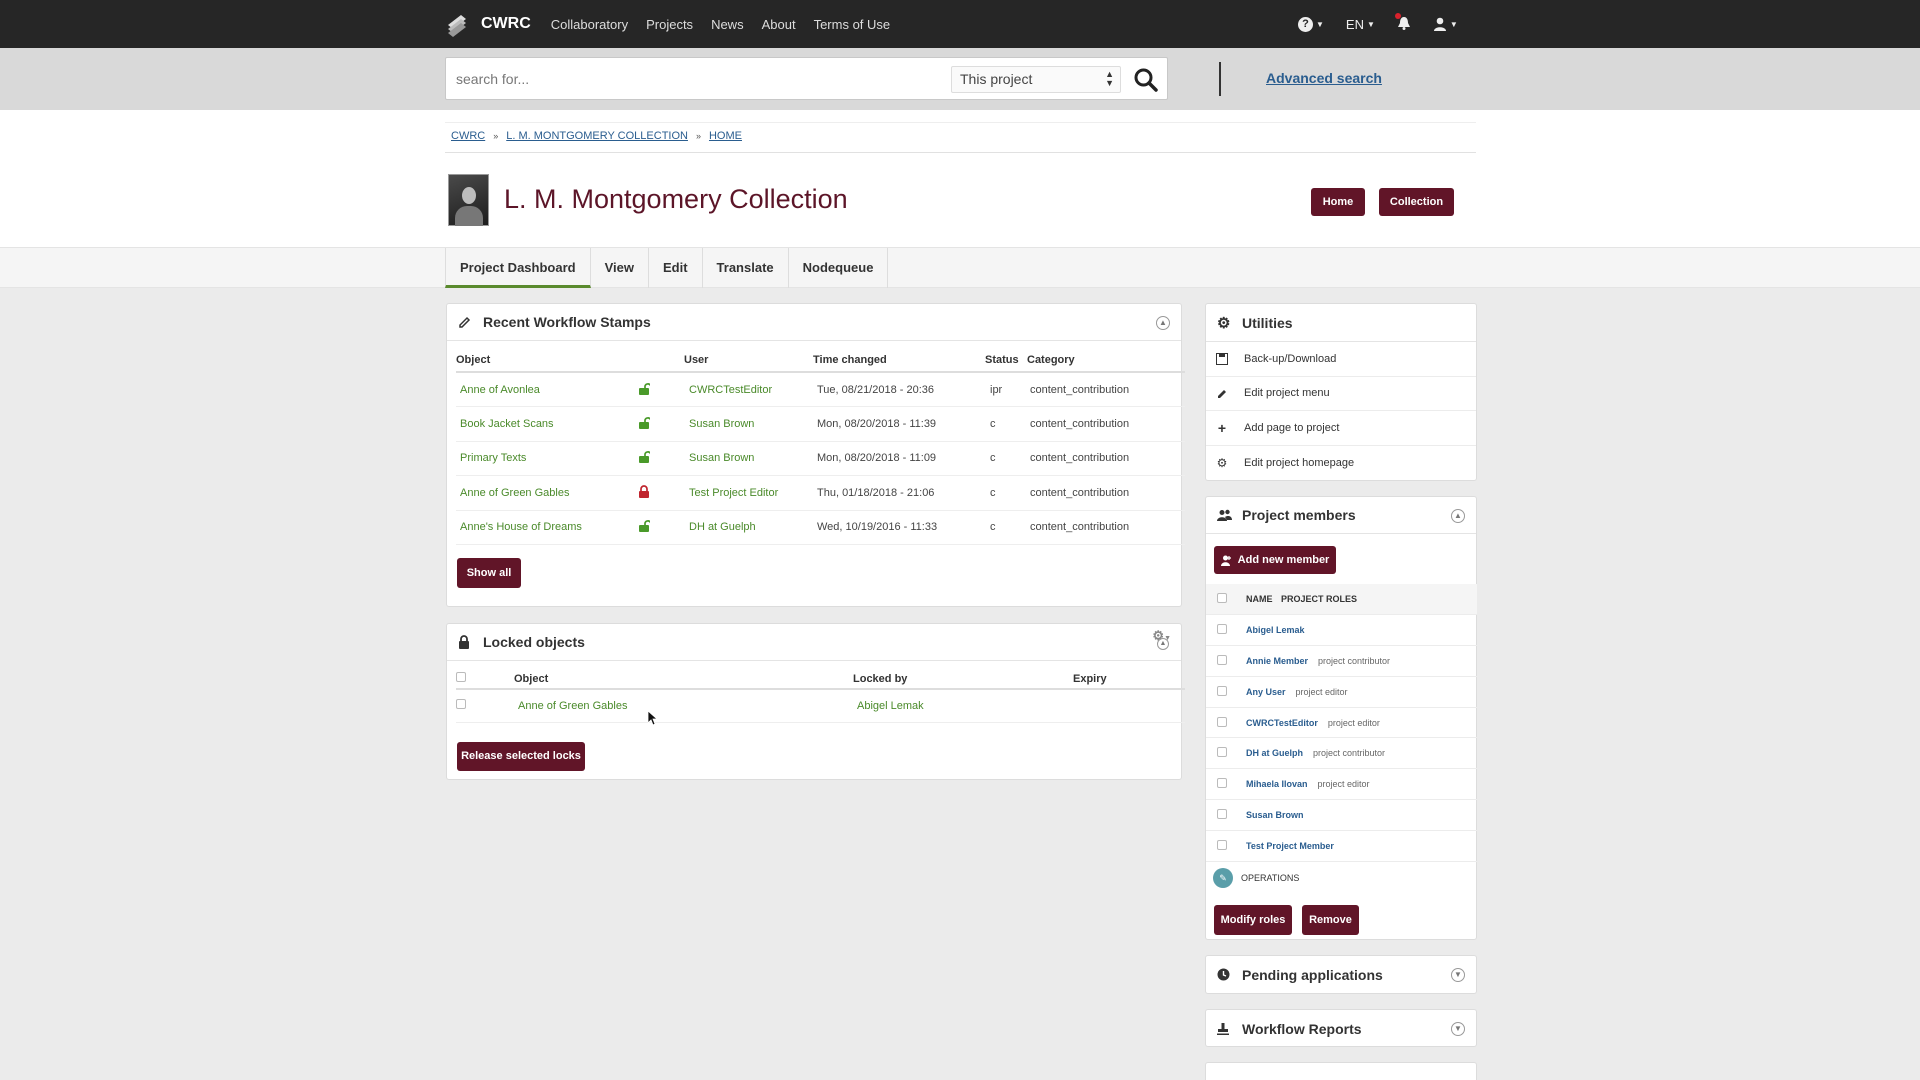 This screenshot has height=1080, width=1920. What do you see at coordinates (589, 24) in the screenshot?
I see `nav-collaboratory: Collaboratory` at bounding box center [589, 24].